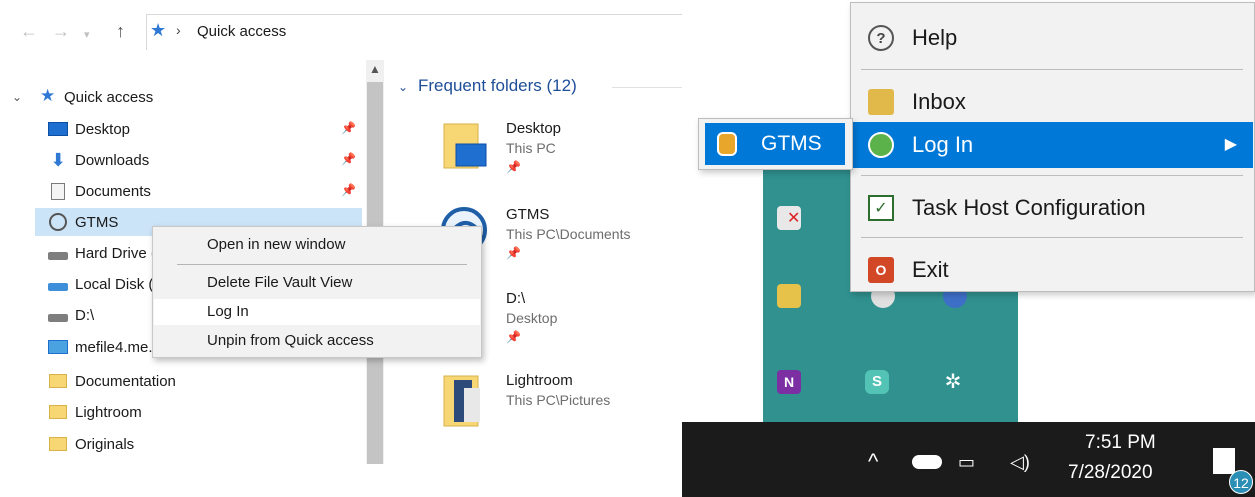 The width and height of the screenshot is (1255, 497). I want to click on menu-label: Inbox, so click(939, 101).